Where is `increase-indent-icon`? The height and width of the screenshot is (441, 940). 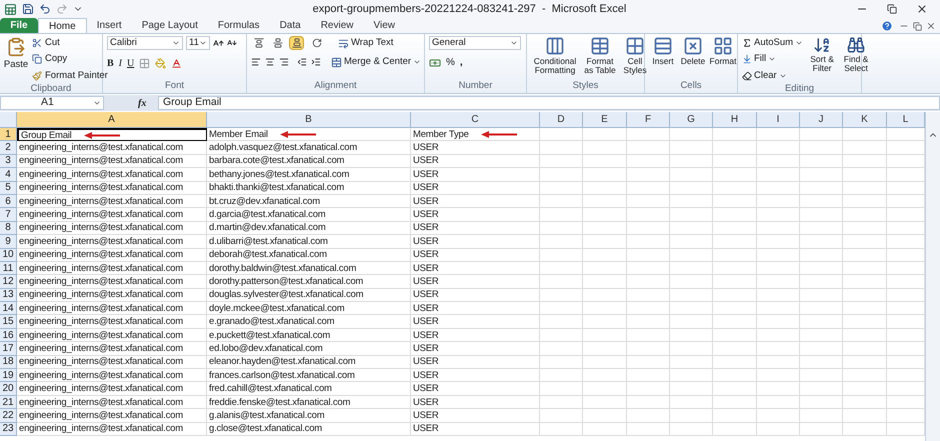
increase-indent-icon is located at coordinates (316, 62).